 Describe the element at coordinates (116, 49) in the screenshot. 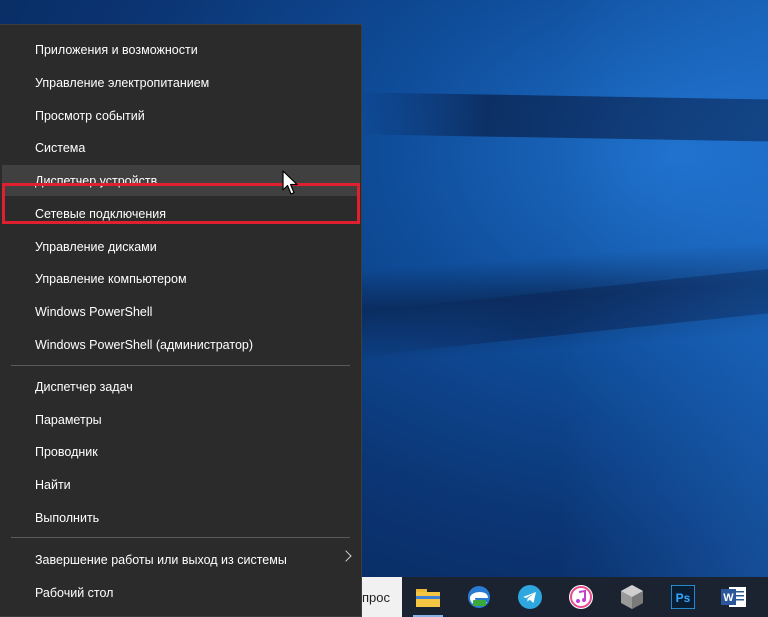

I see `menu-item-label: Приложения и возможности` at that location.